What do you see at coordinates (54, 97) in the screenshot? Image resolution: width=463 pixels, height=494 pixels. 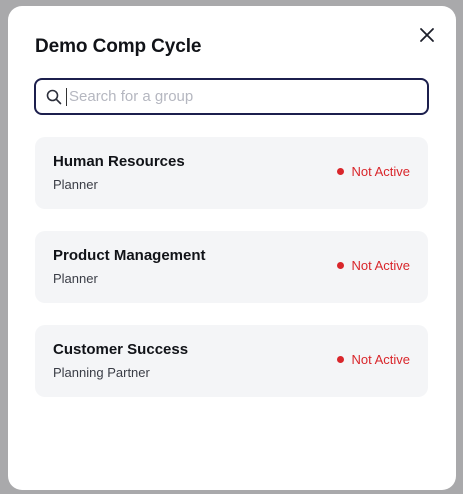 I see `search-icon` at bounding box center [54, 97].